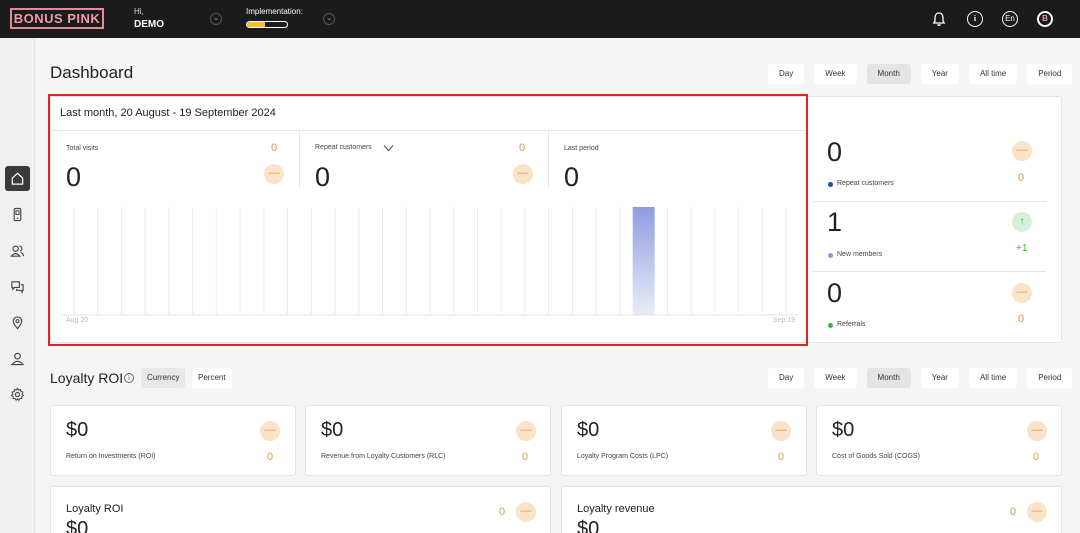 This screenshot has width=1080, height=533. I want to click on toggle-percent: Percent, so click(212, 378).